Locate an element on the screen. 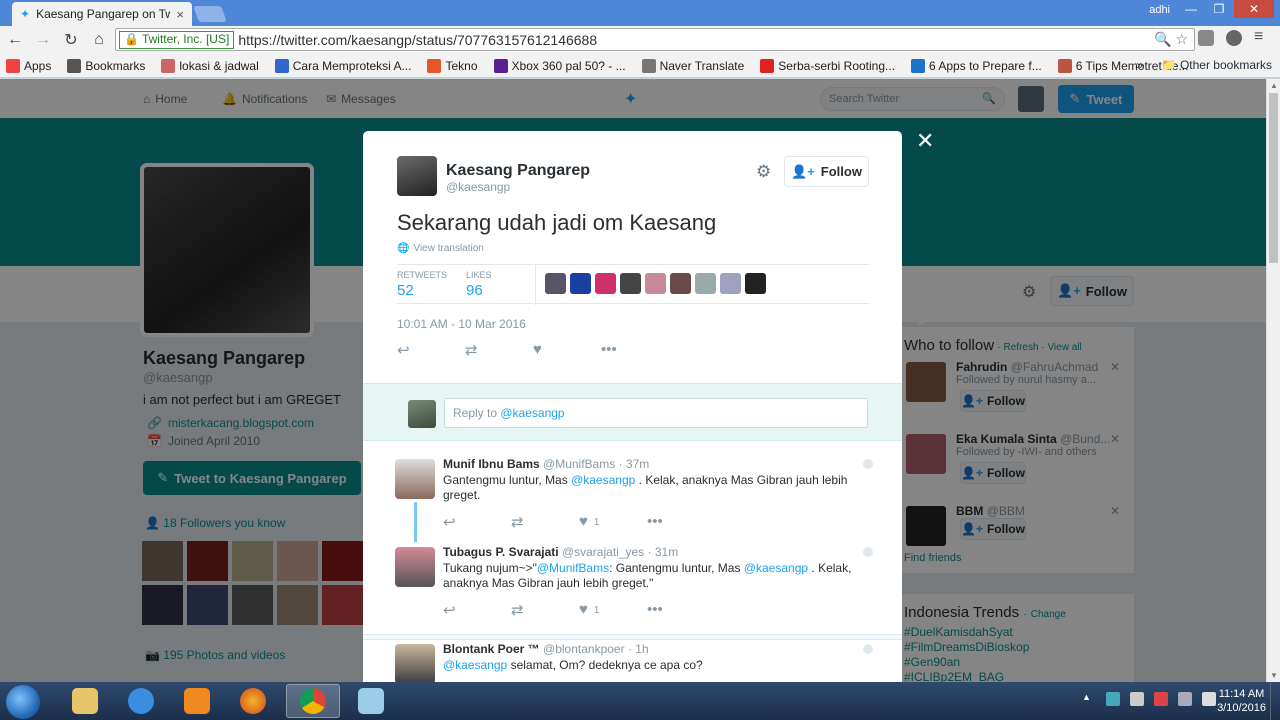 This screenshot has width=1280, height=720. tab-close-icon: × is located at coordinates (180, 14).